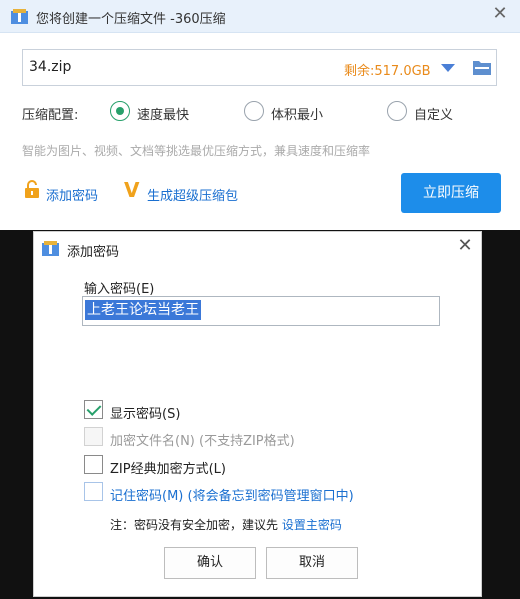 This screenshot has width=520, height=599. Describe the element at coordinates (254, 111) in the screenshot. I see `radio-smallest` at that location.